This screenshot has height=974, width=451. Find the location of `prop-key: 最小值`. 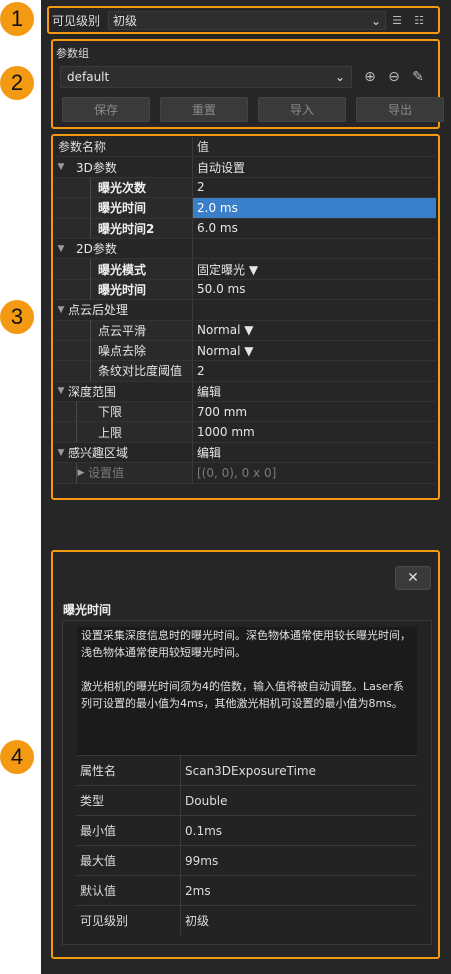

prop-key: 最小值 is located at coordinates (129, 830).